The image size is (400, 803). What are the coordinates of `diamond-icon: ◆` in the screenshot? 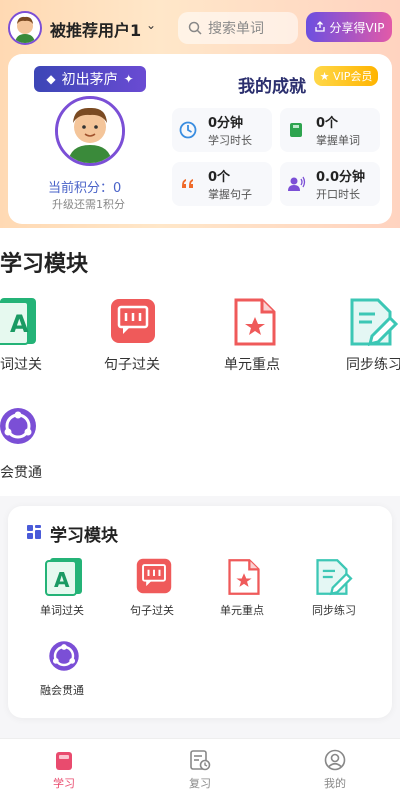 It's located at (51, 79).